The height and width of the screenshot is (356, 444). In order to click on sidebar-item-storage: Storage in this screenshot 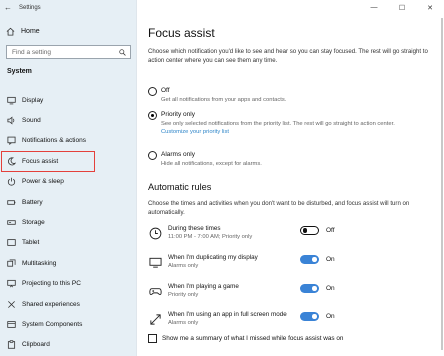, I will do `click(68, 222)`.